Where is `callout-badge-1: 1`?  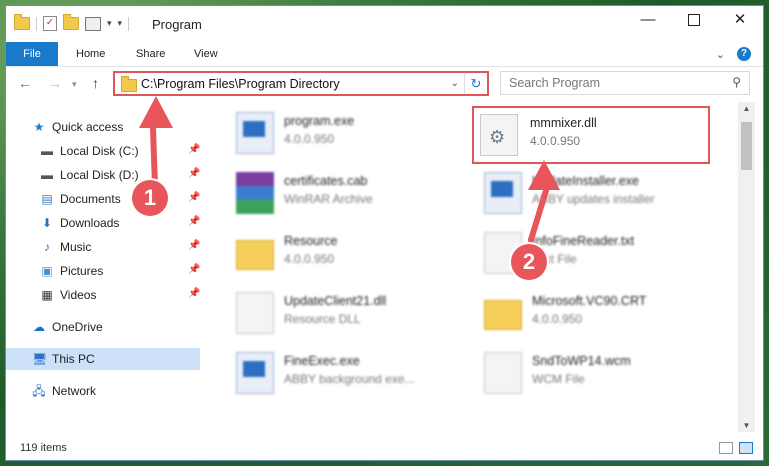
callout-badge-1: 1 is located at coordinates (150, 198).